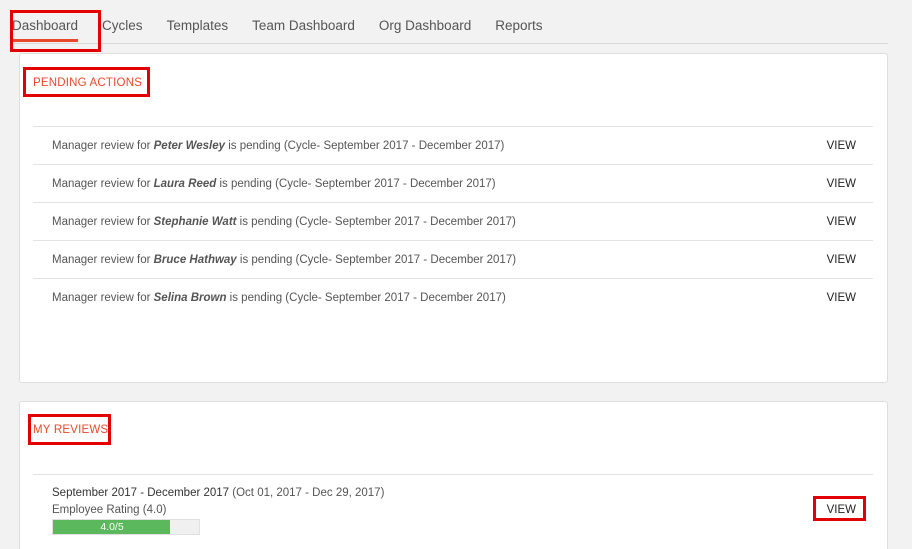  Describe the element at coordinates (88, 83) in the screenshot. I see `pending-actions-title: PENDING ACTIONS` at that location.